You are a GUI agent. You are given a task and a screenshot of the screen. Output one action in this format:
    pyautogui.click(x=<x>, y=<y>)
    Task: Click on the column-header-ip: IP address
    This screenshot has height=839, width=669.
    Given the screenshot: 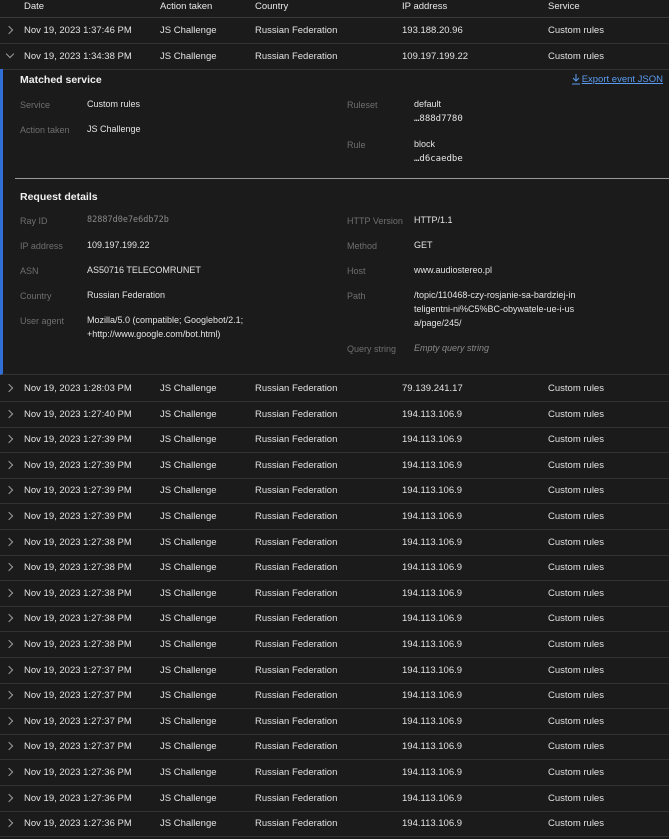 What is the action you would take?
    pyautogui.click(x=424, y=6)
    